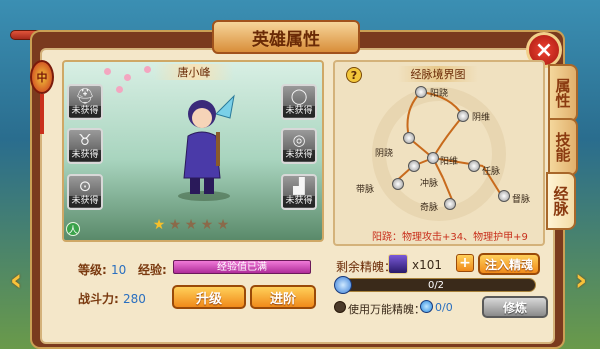  What do you see at coordinates (204, 147) in the screenshot?
I see `hero-character-sprite` at bounding box center [204, 147].